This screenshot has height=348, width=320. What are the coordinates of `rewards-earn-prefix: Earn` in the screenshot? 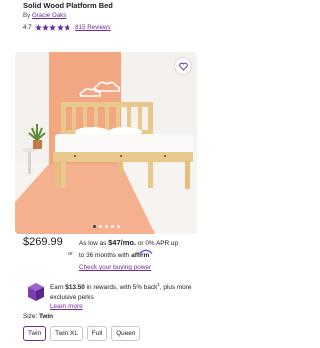 It's located at (57, 288).